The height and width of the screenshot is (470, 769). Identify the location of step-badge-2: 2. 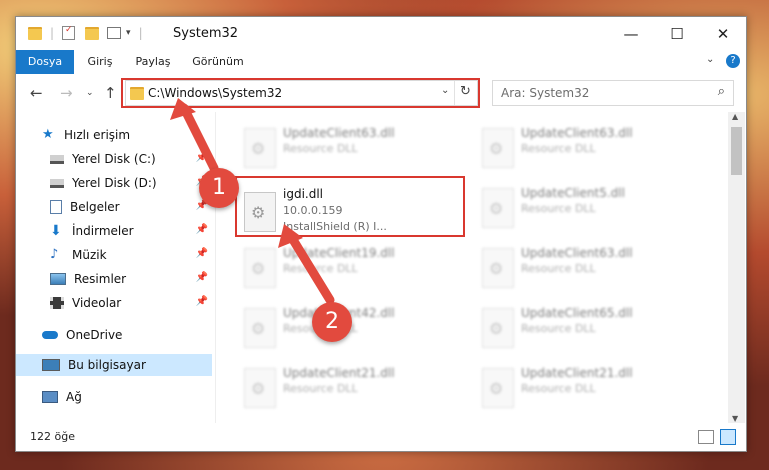
(332, 322).